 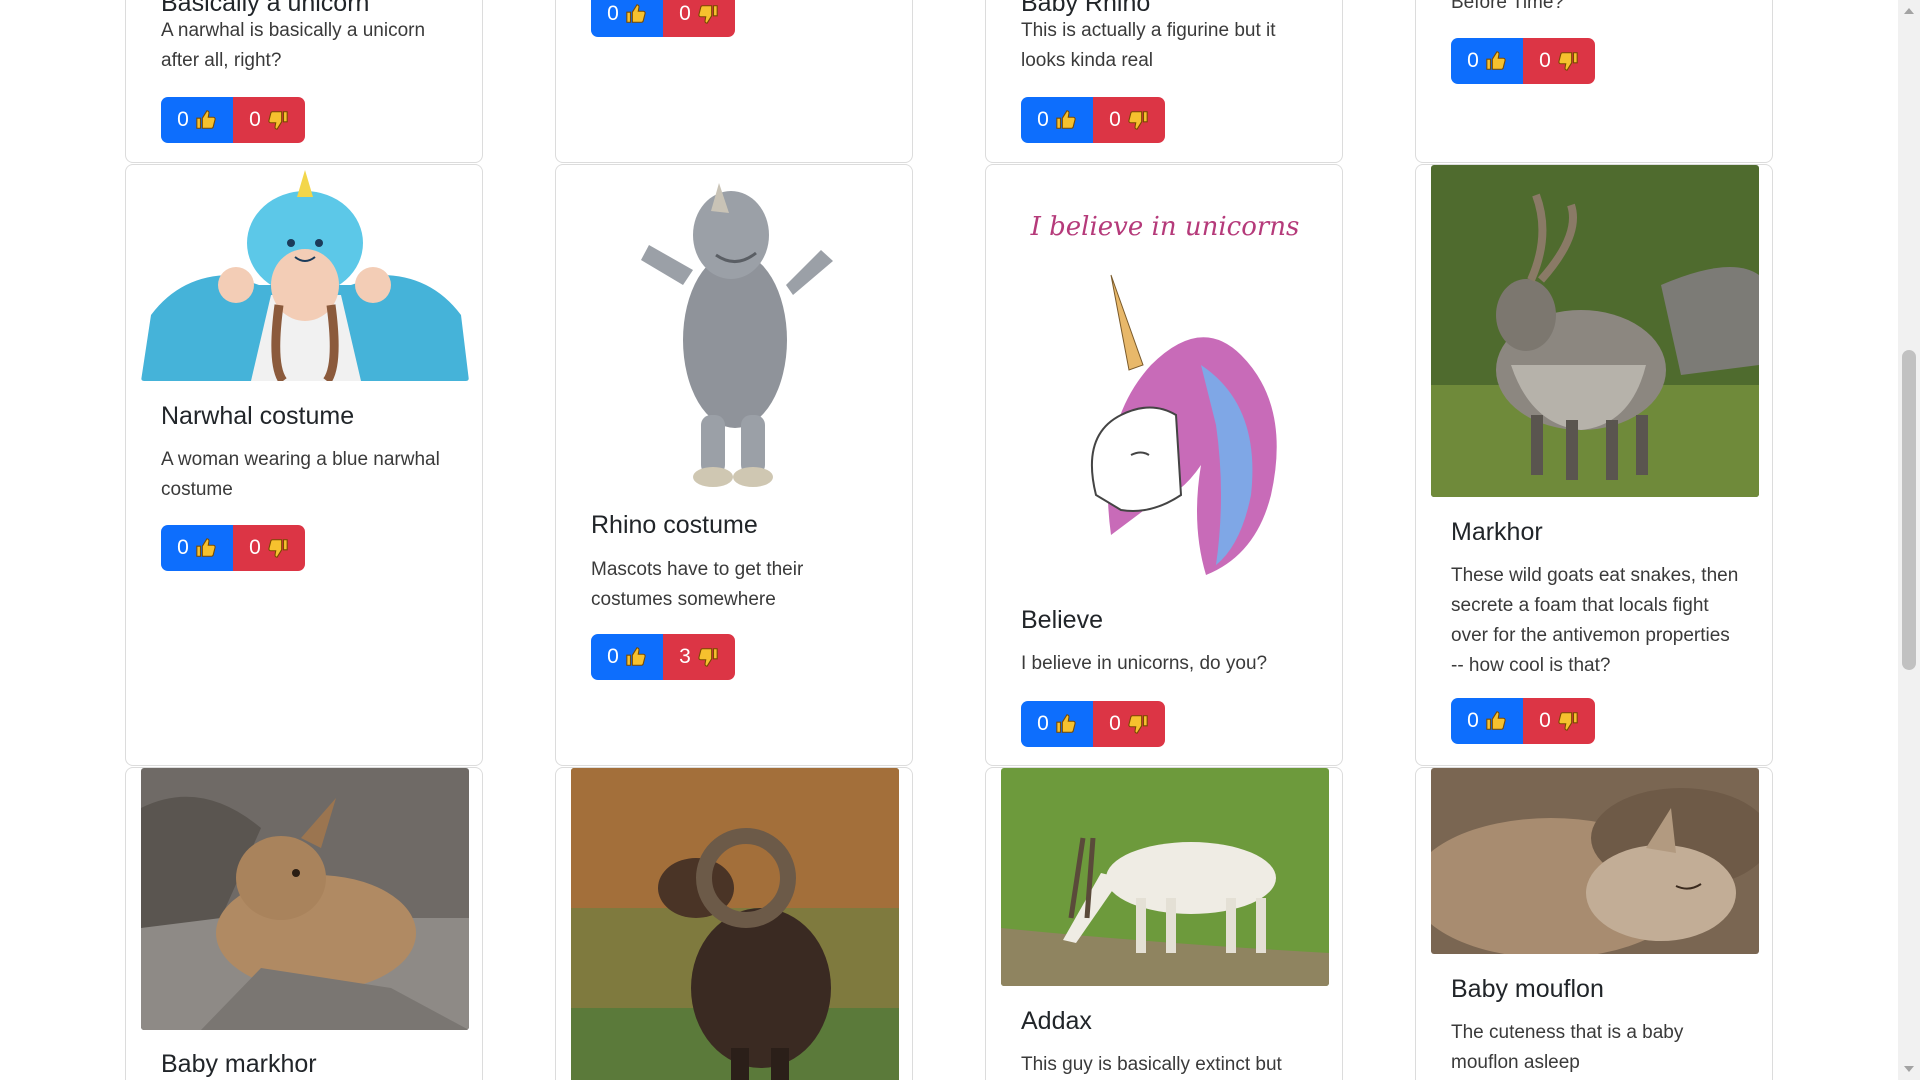 What do you see at coordinates (1497, 532) in the screenshot?
I see `card-title: Markhor` at bounding box center [1497, 532].